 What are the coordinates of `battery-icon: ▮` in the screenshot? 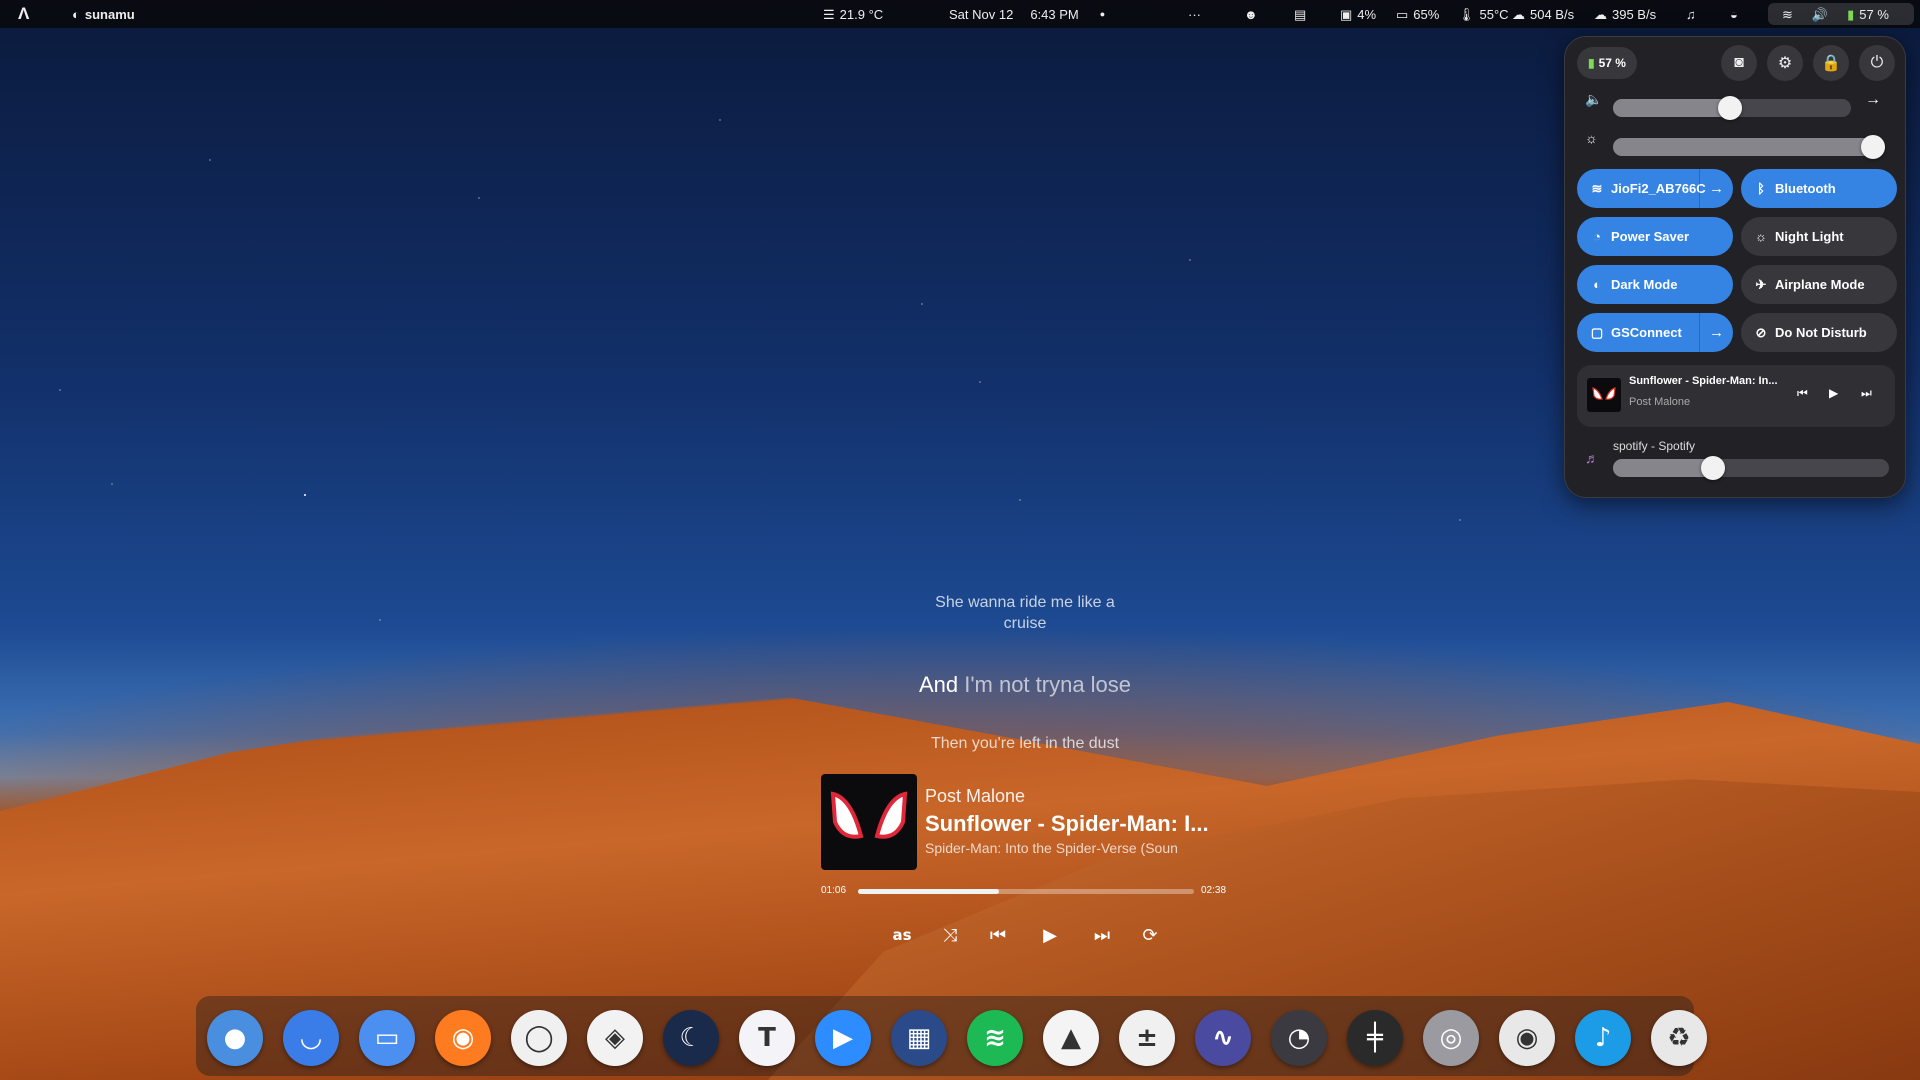 It's located at (1851, 14).